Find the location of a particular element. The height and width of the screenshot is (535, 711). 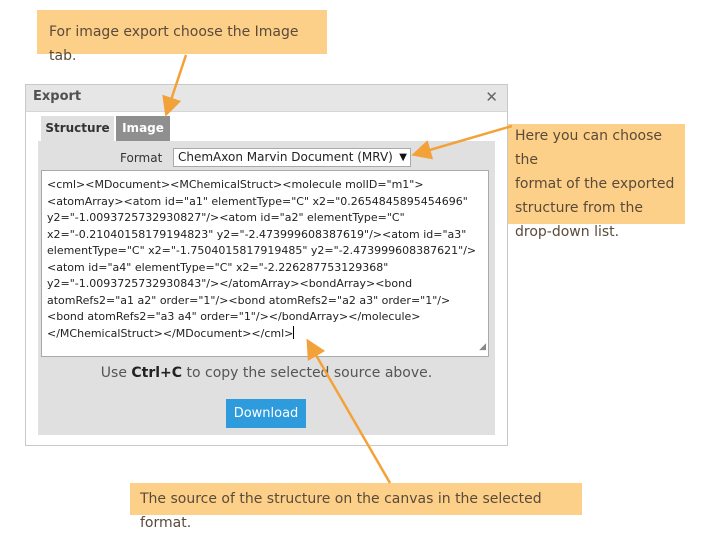

callout-format-line: structure from the is located at coordinates (579, 208).